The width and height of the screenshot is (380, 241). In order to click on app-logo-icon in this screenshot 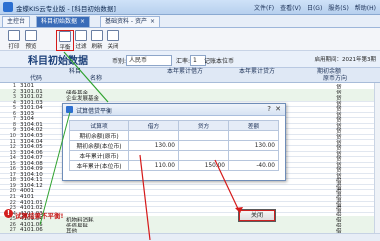, I will do `click(8, 7)`.